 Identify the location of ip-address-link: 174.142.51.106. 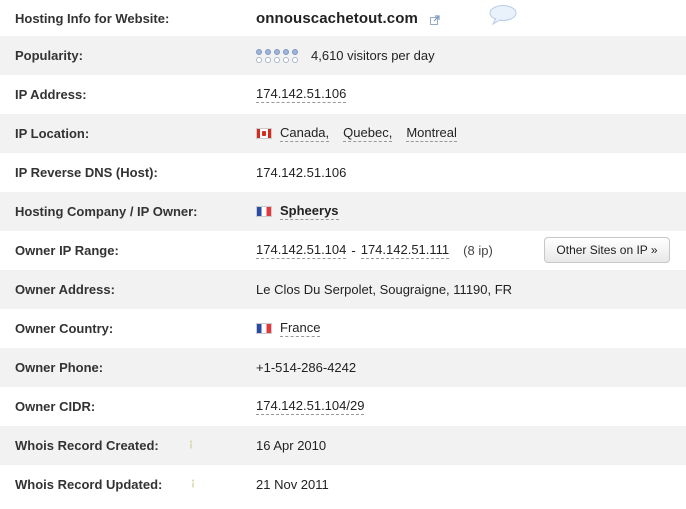
(301, 94).